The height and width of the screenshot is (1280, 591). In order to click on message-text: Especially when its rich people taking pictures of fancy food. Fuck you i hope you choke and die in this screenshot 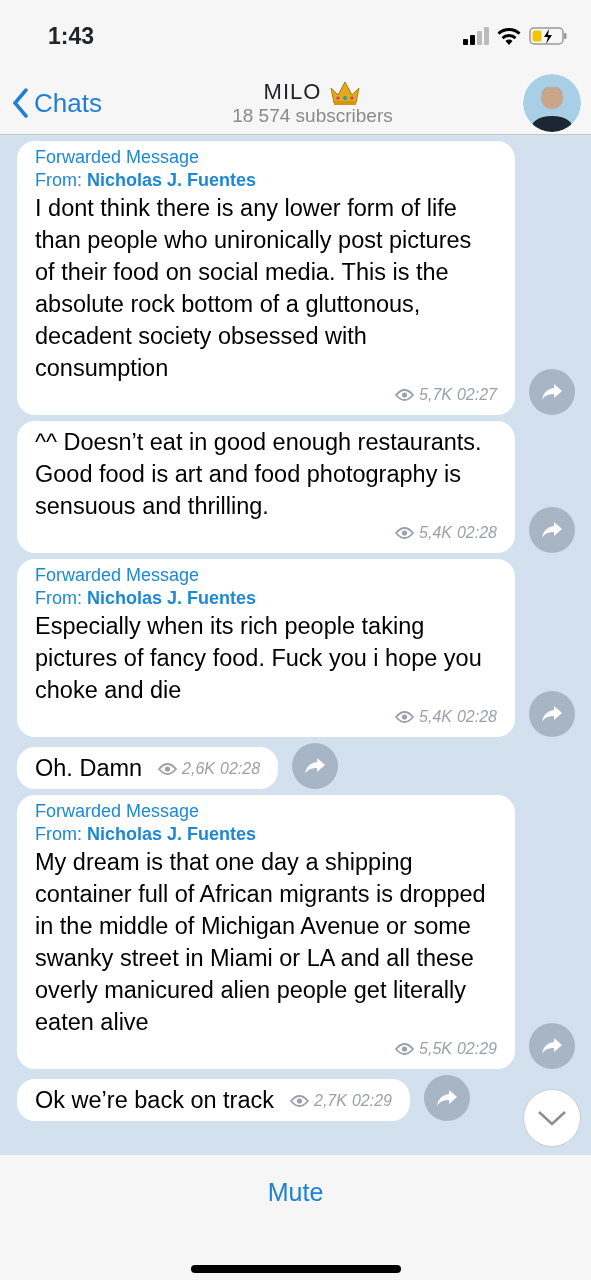, I will do `click(259, 658)`.